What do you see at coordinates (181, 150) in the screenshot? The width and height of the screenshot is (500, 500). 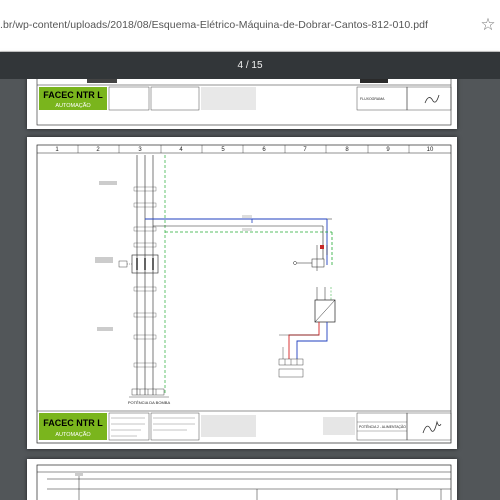 I see `column-number: 4` at bounding box center [181, 150].